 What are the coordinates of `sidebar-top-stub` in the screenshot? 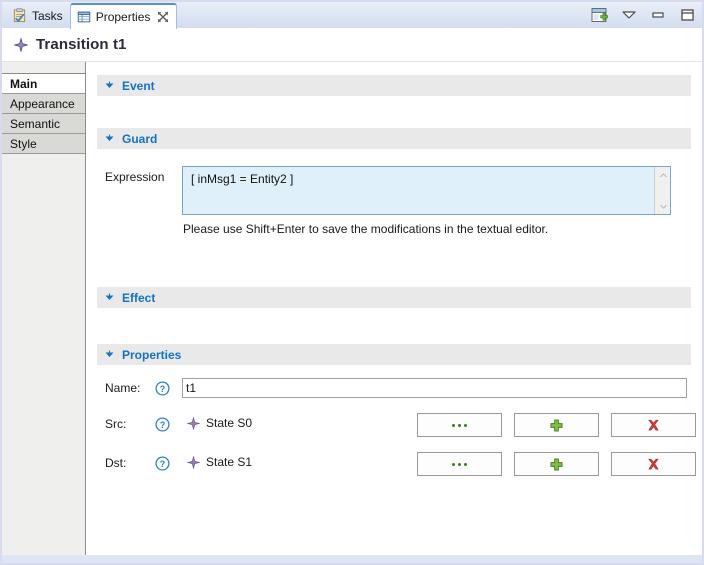 It's located at (43, 68).